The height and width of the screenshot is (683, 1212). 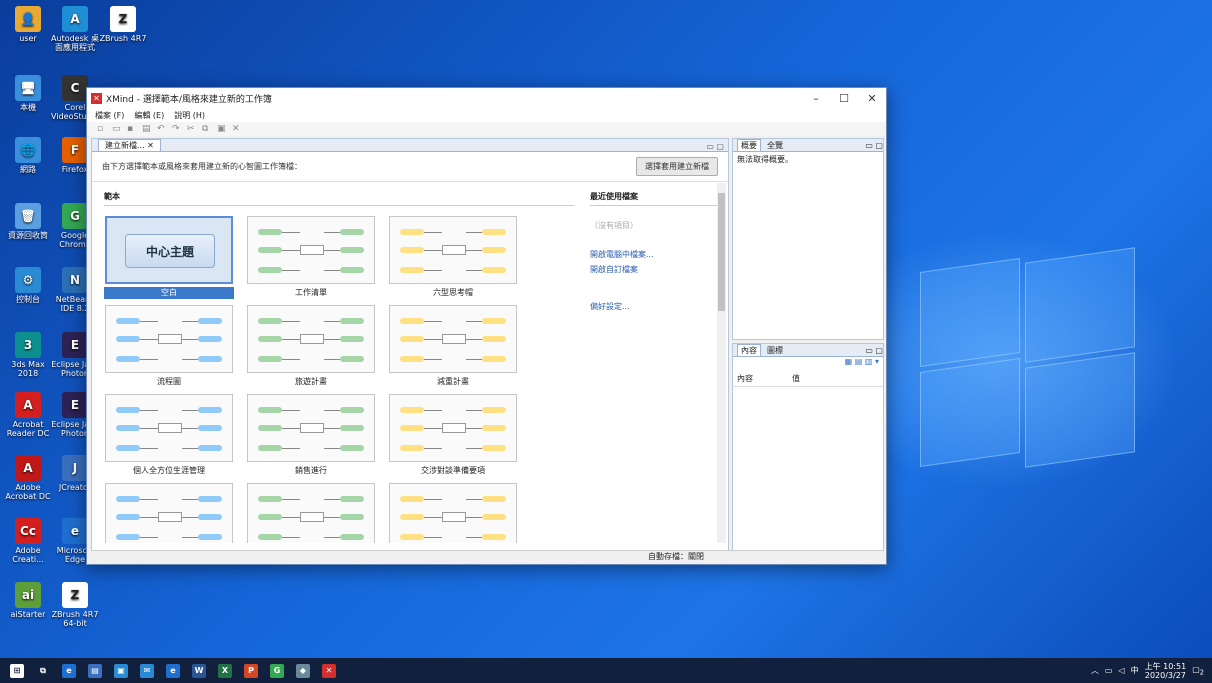 I want to click on chrome-icon: G, so click(x=277, y=670).